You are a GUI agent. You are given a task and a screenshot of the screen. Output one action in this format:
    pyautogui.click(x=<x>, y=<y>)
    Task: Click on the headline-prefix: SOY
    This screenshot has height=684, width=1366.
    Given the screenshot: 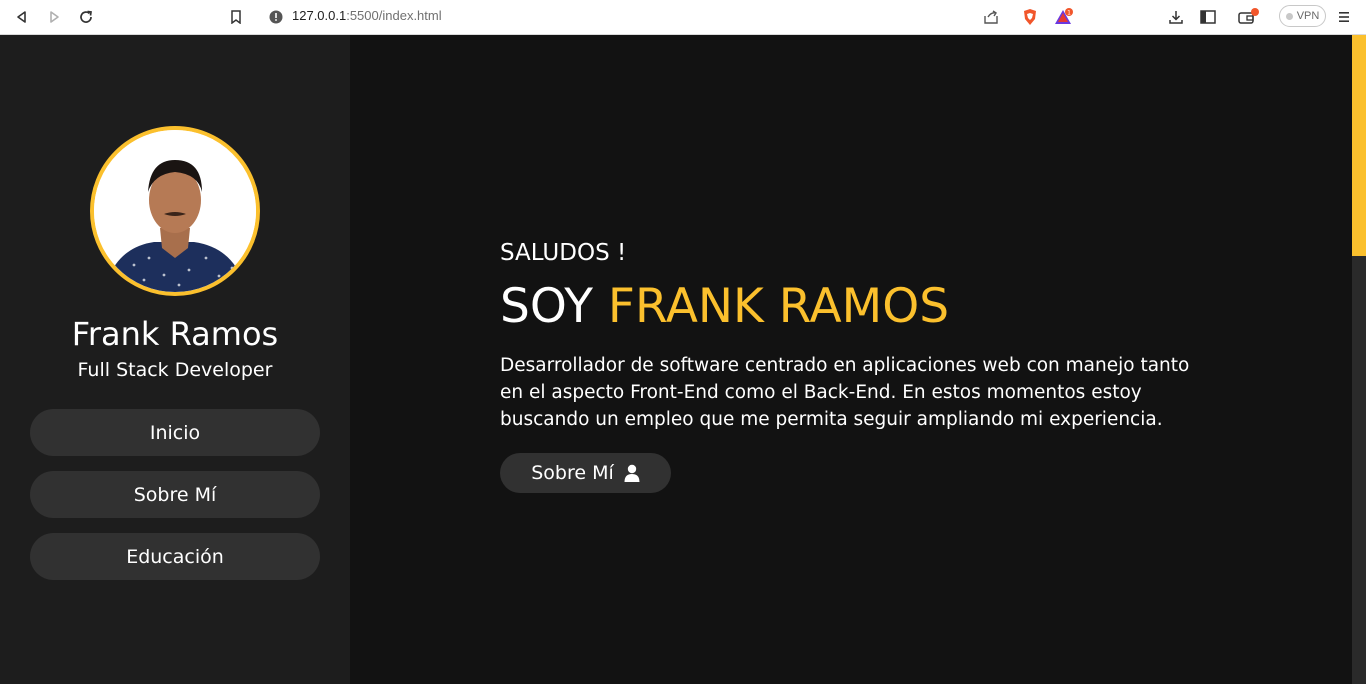 What is the action you would take?
    pyautogui.click(x=546, y=306)
    